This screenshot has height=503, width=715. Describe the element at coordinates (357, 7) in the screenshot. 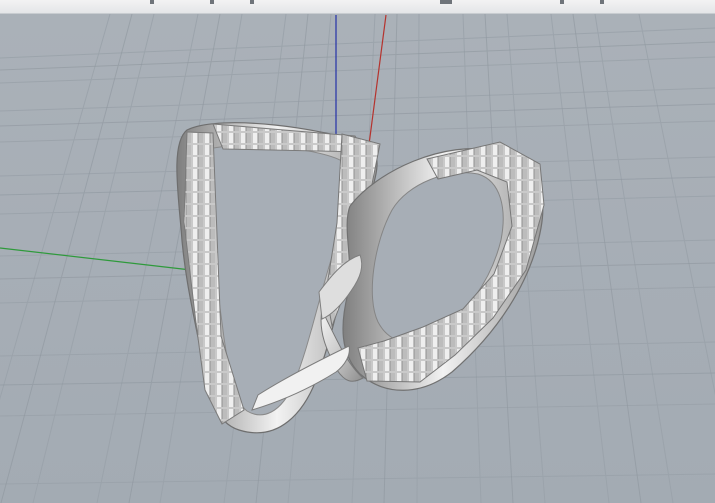

I see `viewport-title-bar` at that location.